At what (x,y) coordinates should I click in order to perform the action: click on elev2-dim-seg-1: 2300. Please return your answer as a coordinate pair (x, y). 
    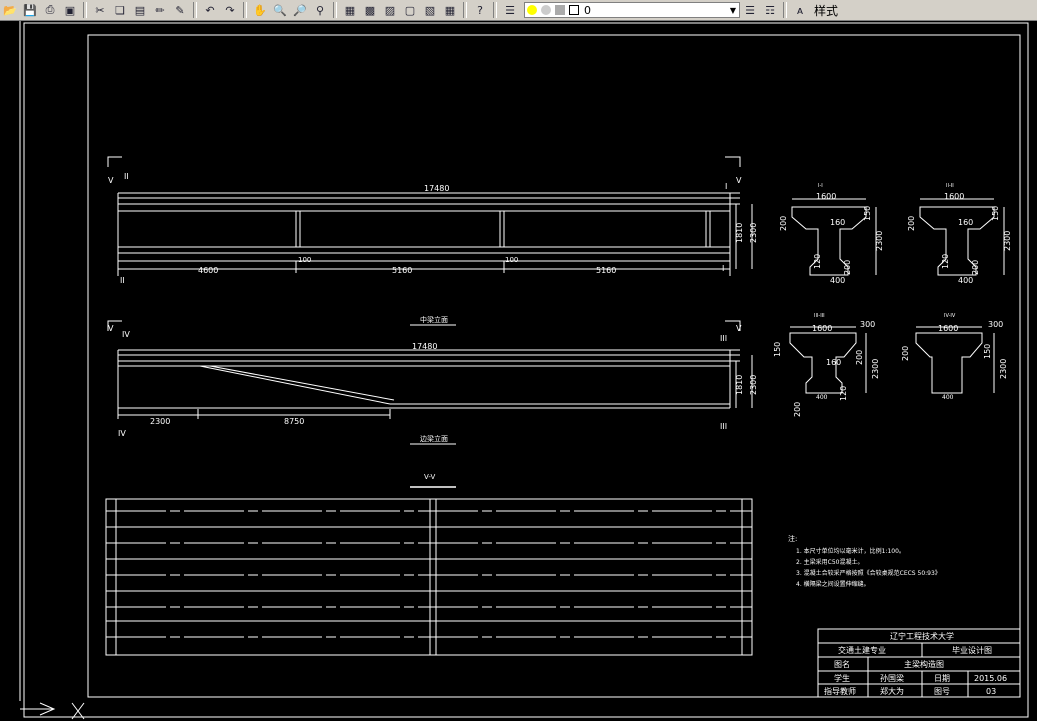
    Looking at the image, I should click on (160, 421).